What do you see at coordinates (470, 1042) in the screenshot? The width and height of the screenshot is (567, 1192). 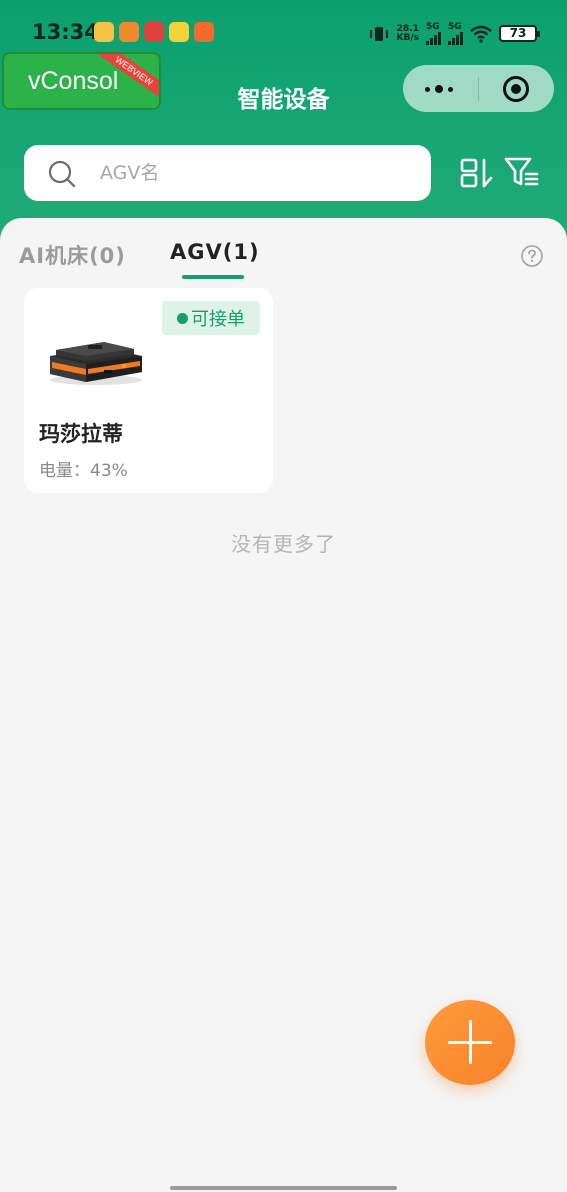 I see `add-device-button` at bounding box center [470, 1042].